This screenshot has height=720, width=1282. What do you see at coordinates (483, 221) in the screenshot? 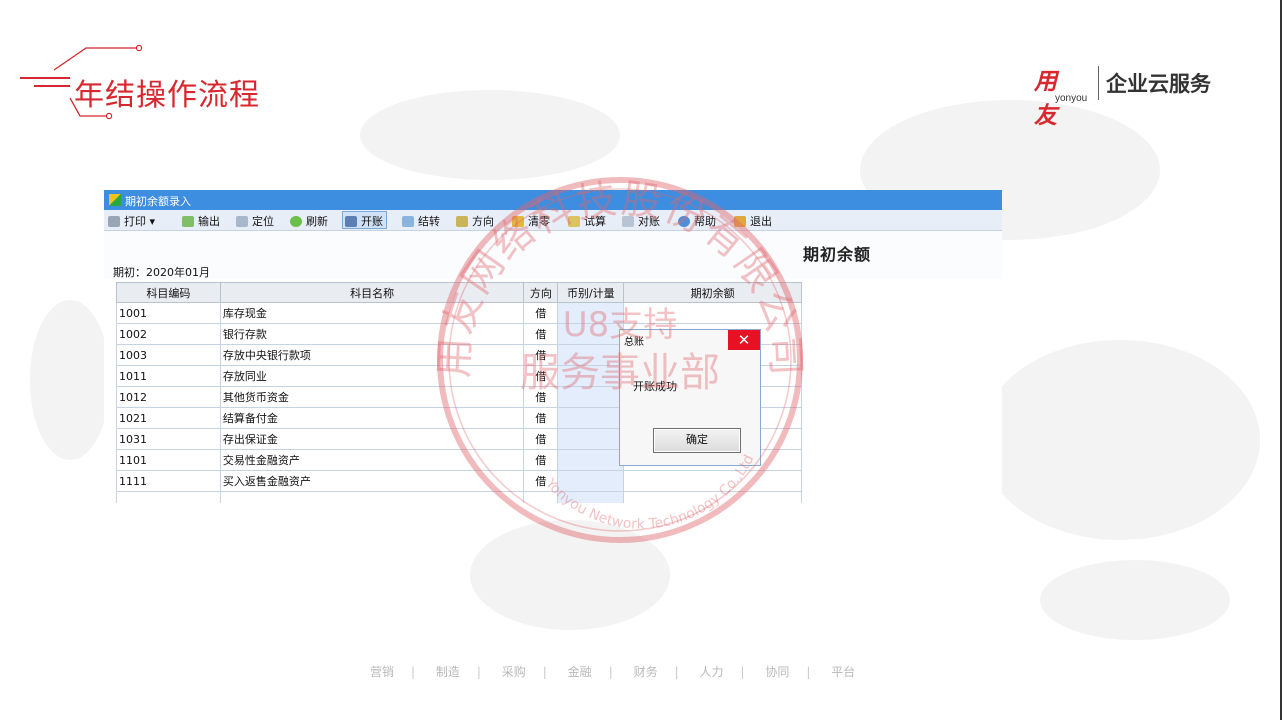
I see `toolbar-direction-label: 方向` at bounding box center [483, 221].